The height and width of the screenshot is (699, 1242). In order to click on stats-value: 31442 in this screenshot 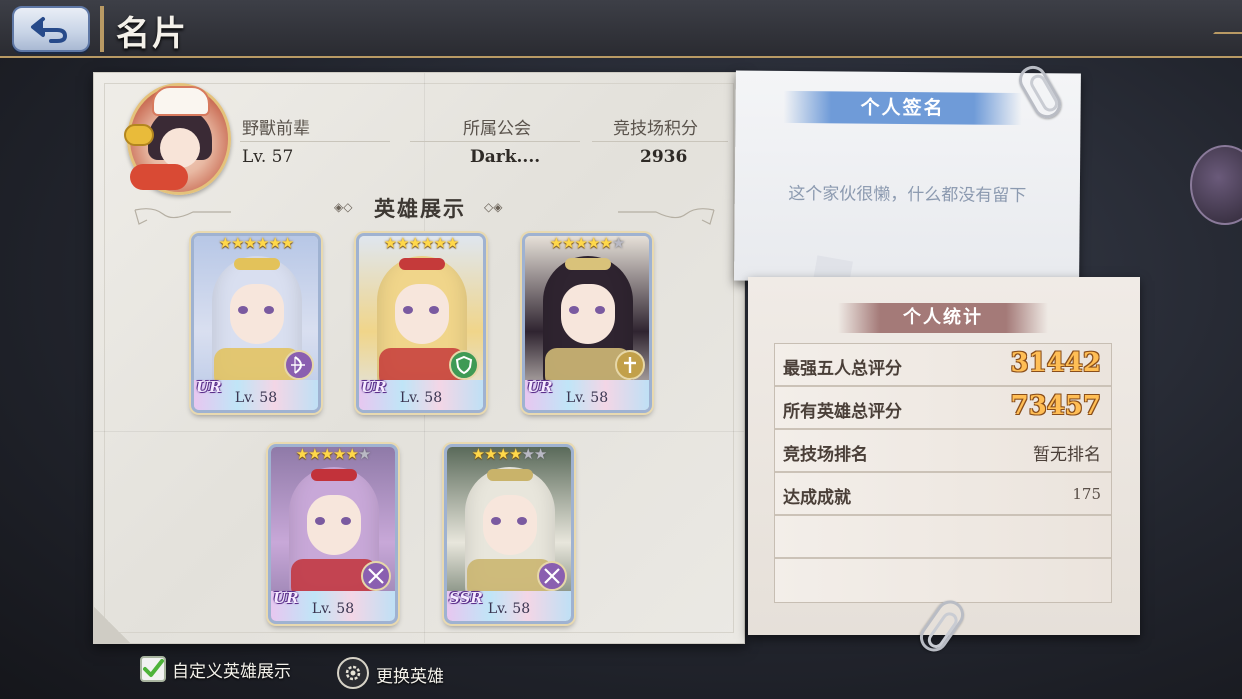, I will do `click(1055, 363)`.